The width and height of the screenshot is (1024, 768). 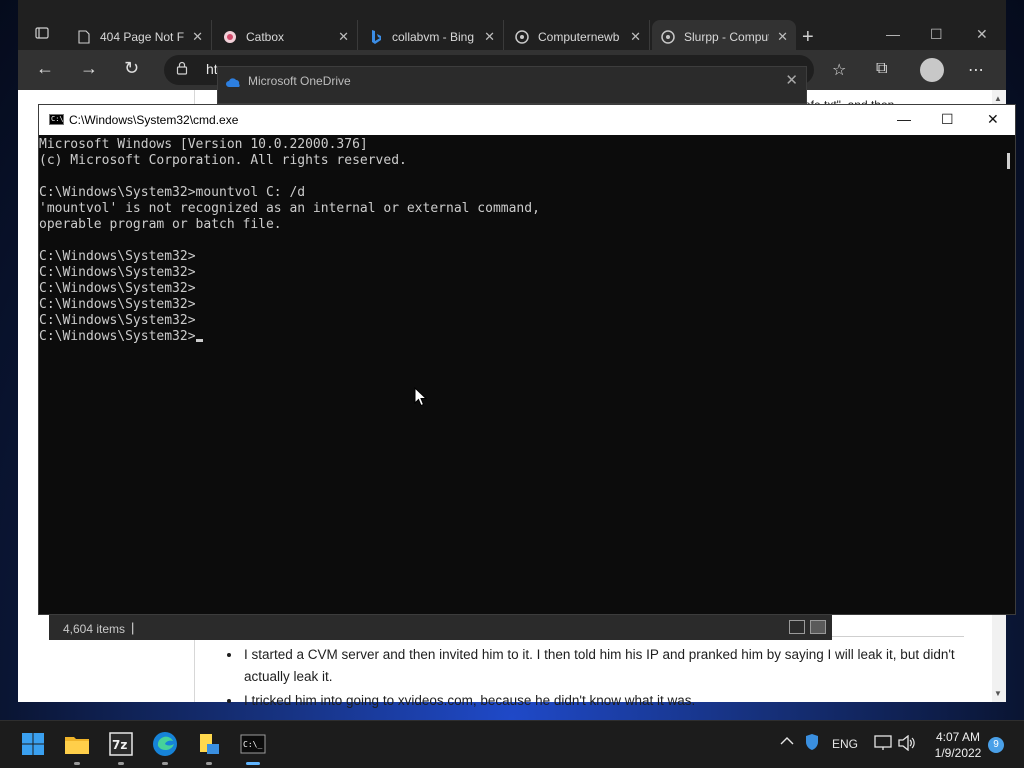 What do you see at coordinates (421, 397) in the screenshot?
I see `mouse-cursor-icon` at bounding box center [421, 397].